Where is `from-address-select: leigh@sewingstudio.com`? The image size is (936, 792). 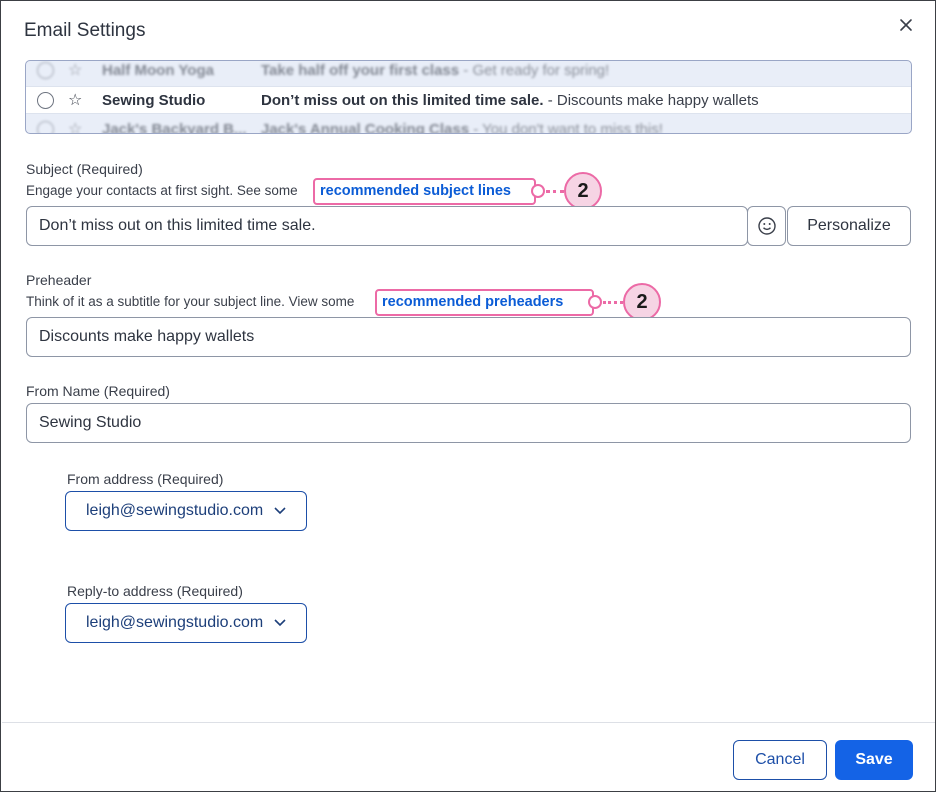 from-address-select: leigh@sewingstudio.com is located at coordinates (186, 511).